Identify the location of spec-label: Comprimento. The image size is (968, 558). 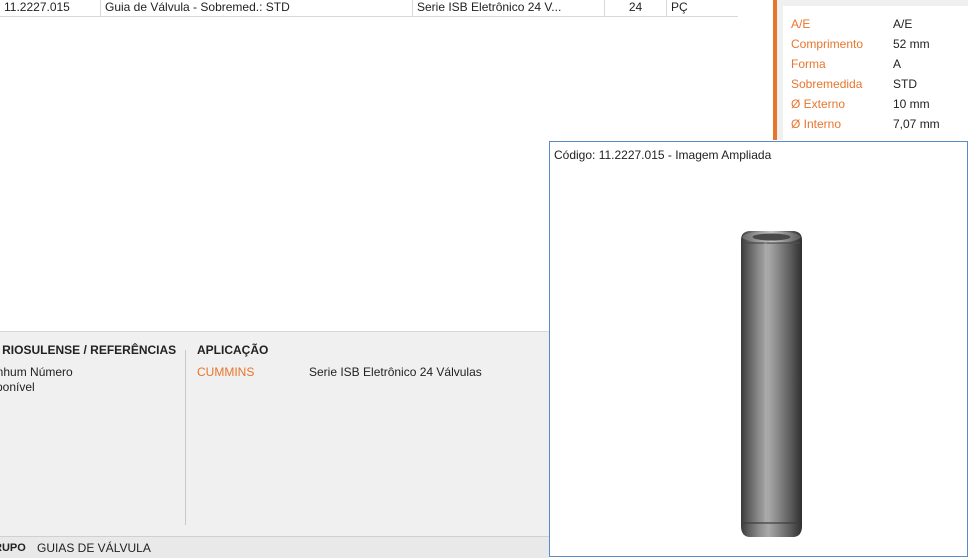
(827, 44).